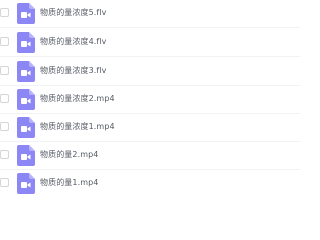 This screenshot has width=320, height=240. What do you see at coordinates (73, 42) in the screenshot?
I see `file-name: 物质的量浓度4.flv` at bounding box center [73, 42].